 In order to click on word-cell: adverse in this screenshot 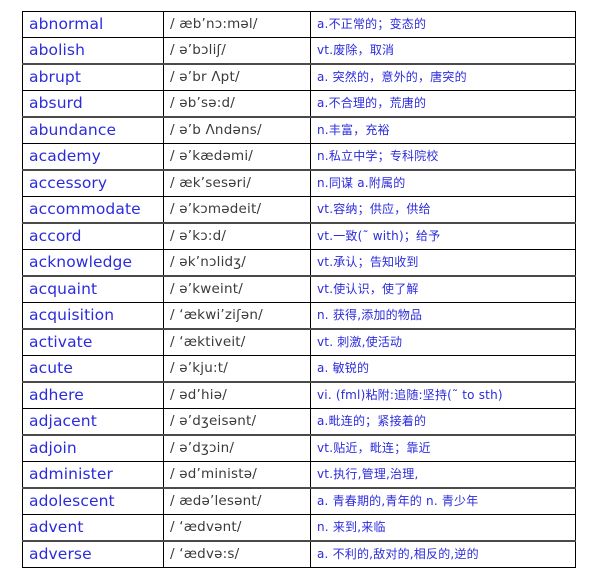, I will do `click(93, 554)`.